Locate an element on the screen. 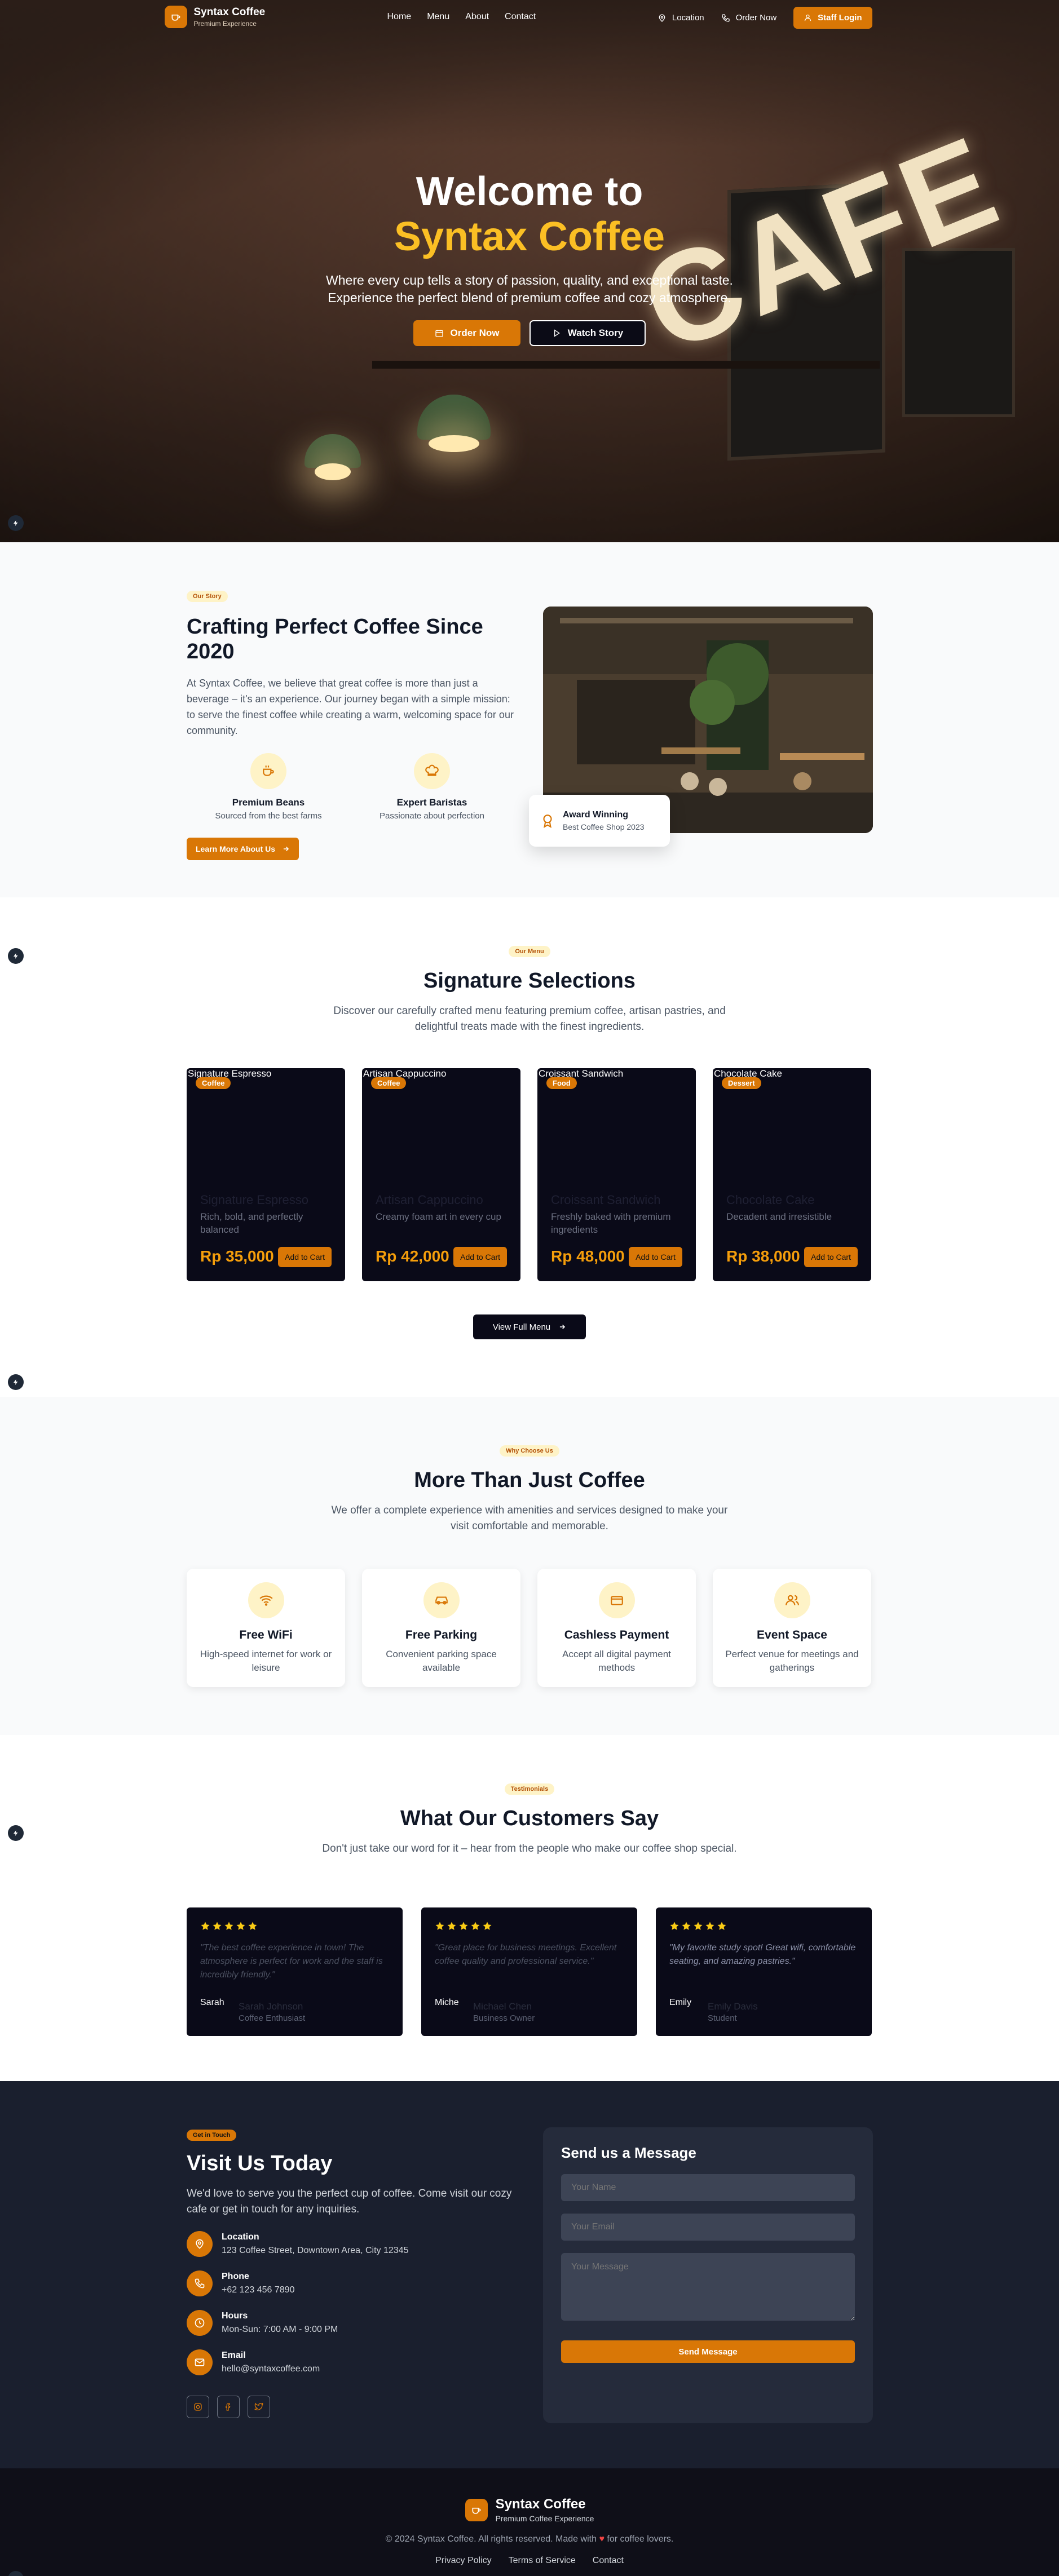  arrow-right-icon is located at coordinates (562, 1327).